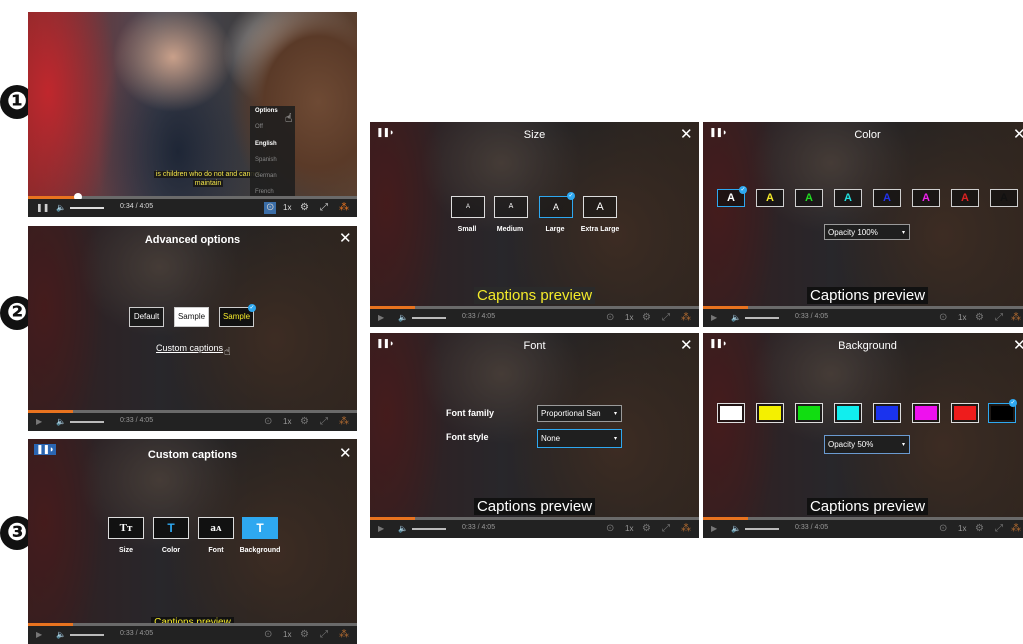  I want to click on bg-cyan-swatch, so click(848, 413).